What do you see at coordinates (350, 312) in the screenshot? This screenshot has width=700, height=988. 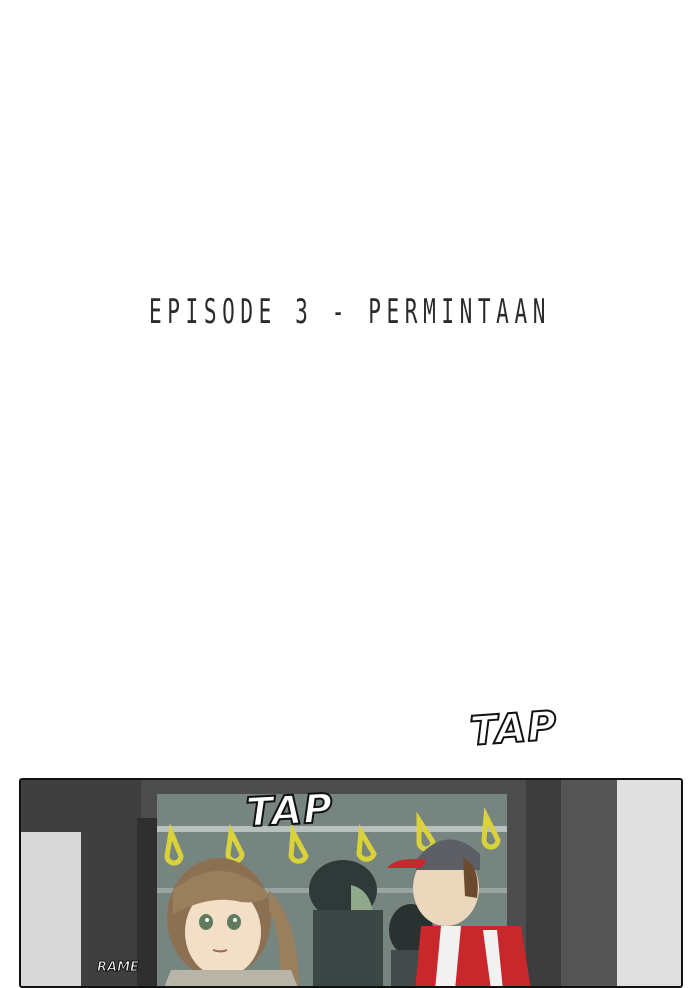 I see `episode-title: EPISODE 3 - PERMINTAAN` at bounding box center [350, 312].